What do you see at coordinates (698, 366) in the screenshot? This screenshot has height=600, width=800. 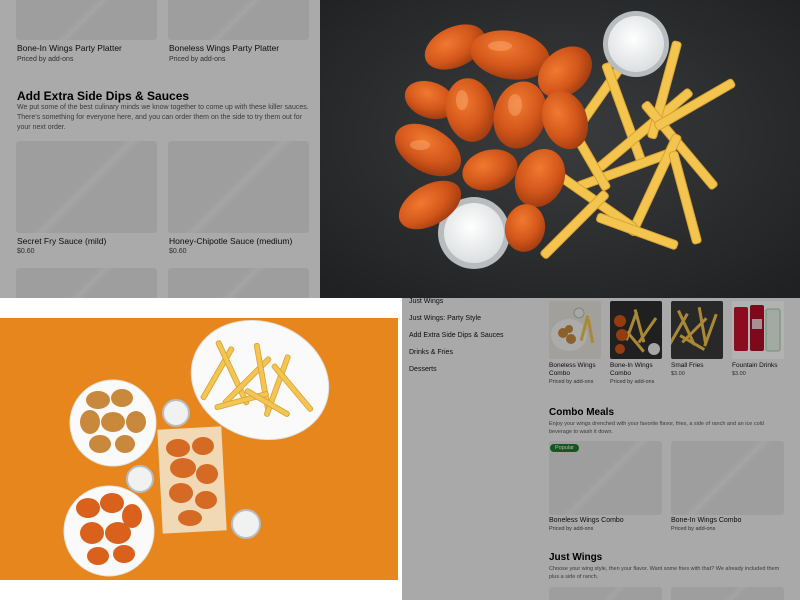 I see `menu-item-name: Small Fries` at bounding box center [698, 366].